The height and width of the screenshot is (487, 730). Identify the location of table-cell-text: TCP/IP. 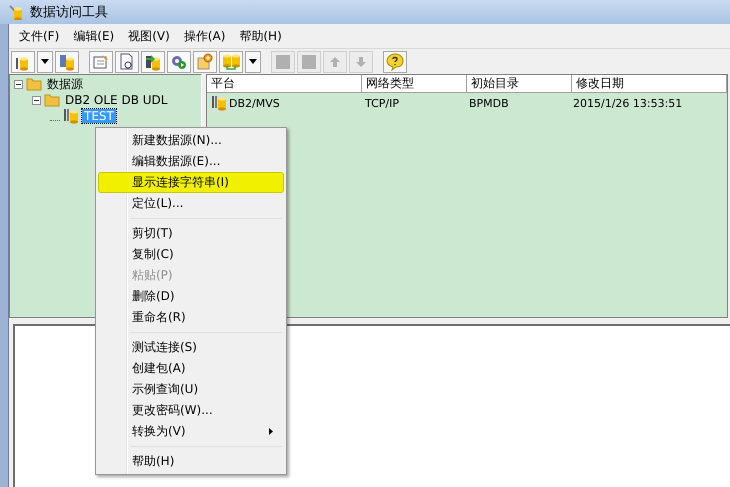
(382, 103).